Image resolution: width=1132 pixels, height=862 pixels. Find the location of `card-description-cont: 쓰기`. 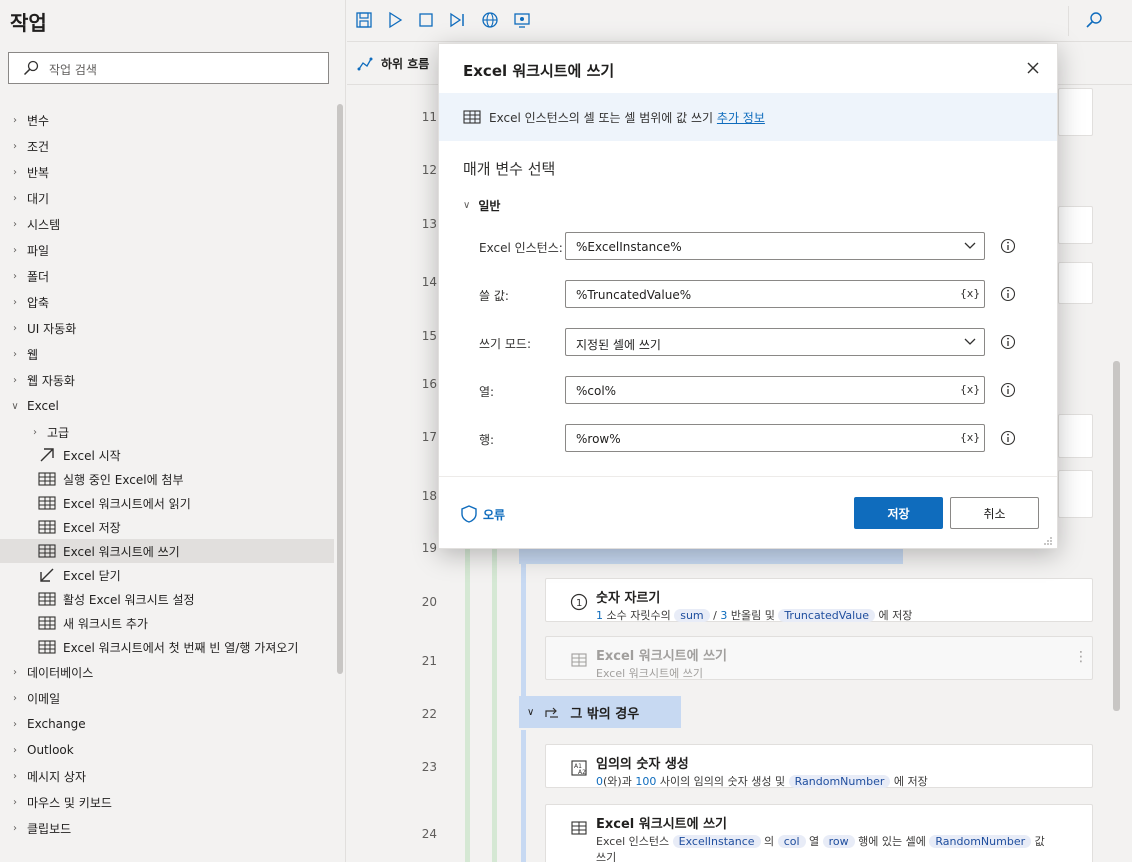

card-description-cont: 쓰기 is located at coordinates (606, 856).